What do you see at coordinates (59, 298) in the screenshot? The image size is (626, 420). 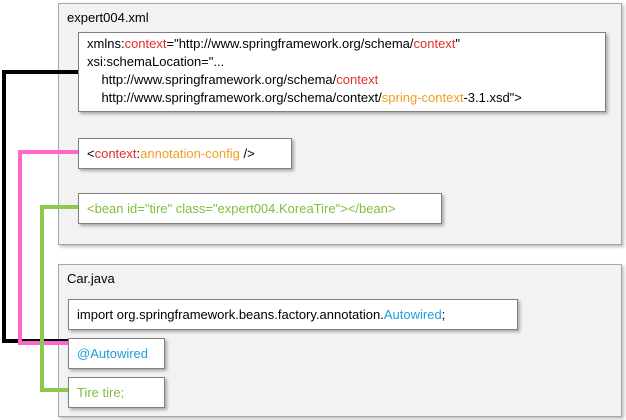 I see `green-connector` at bounding box center [59, 298].